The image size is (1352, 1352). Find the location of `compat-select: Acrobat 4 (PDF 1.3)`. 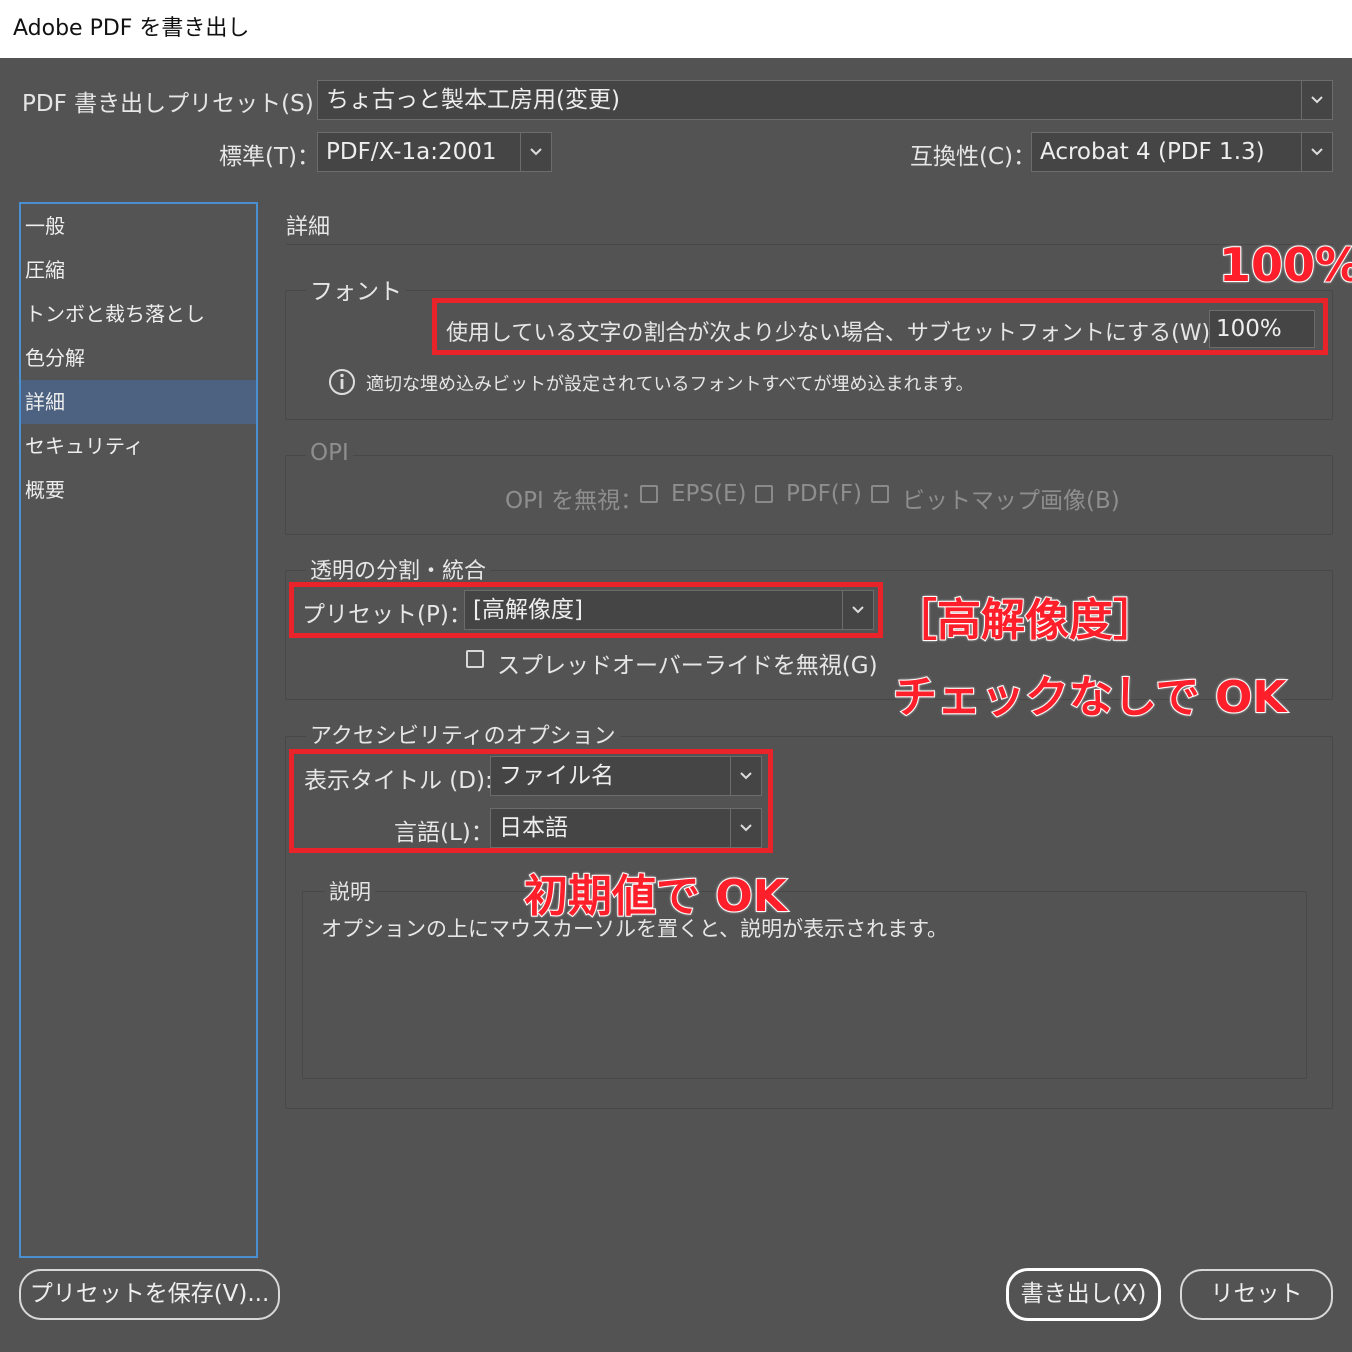

compat-select: Acrobat 4 (PDF 1.3) is located at coordinates (1182, 152).